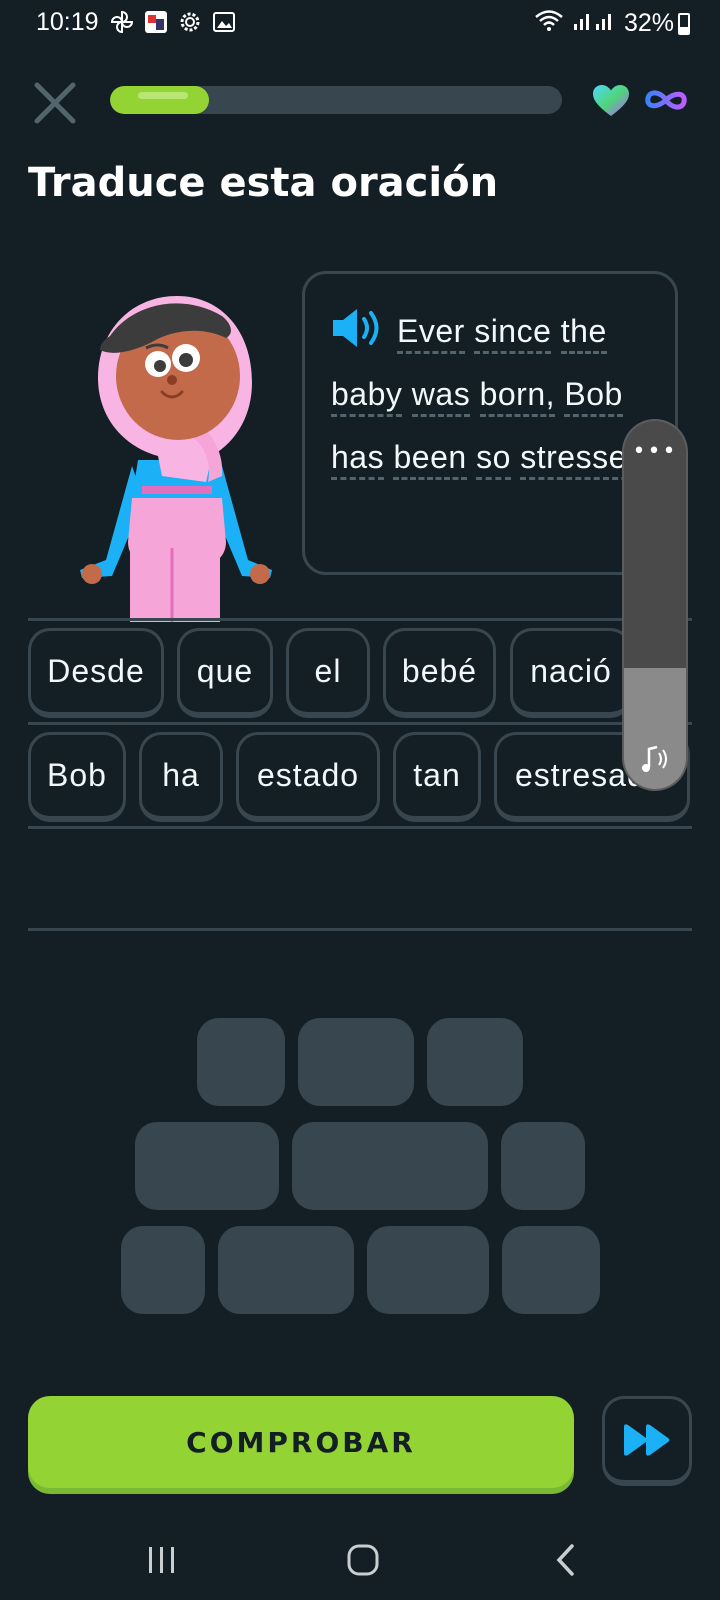  I want to click on home-icon, so click(363, 1560).